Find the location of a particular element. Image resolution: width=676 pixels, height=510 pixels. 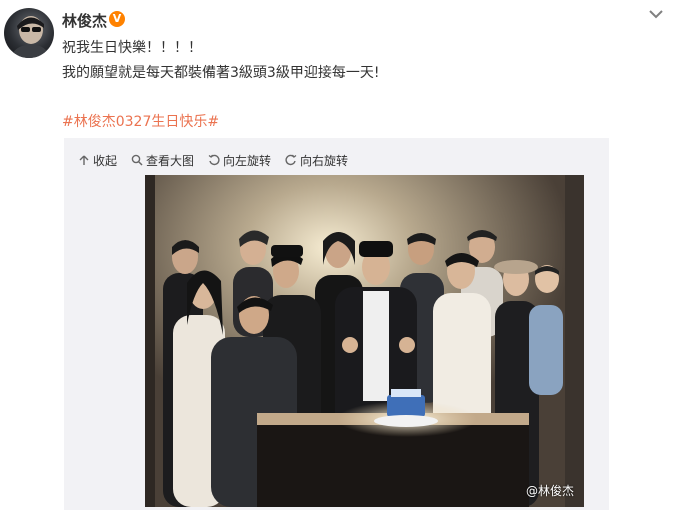

rotate-left-label: 向左旋转 is located at coordinates (247, 160).